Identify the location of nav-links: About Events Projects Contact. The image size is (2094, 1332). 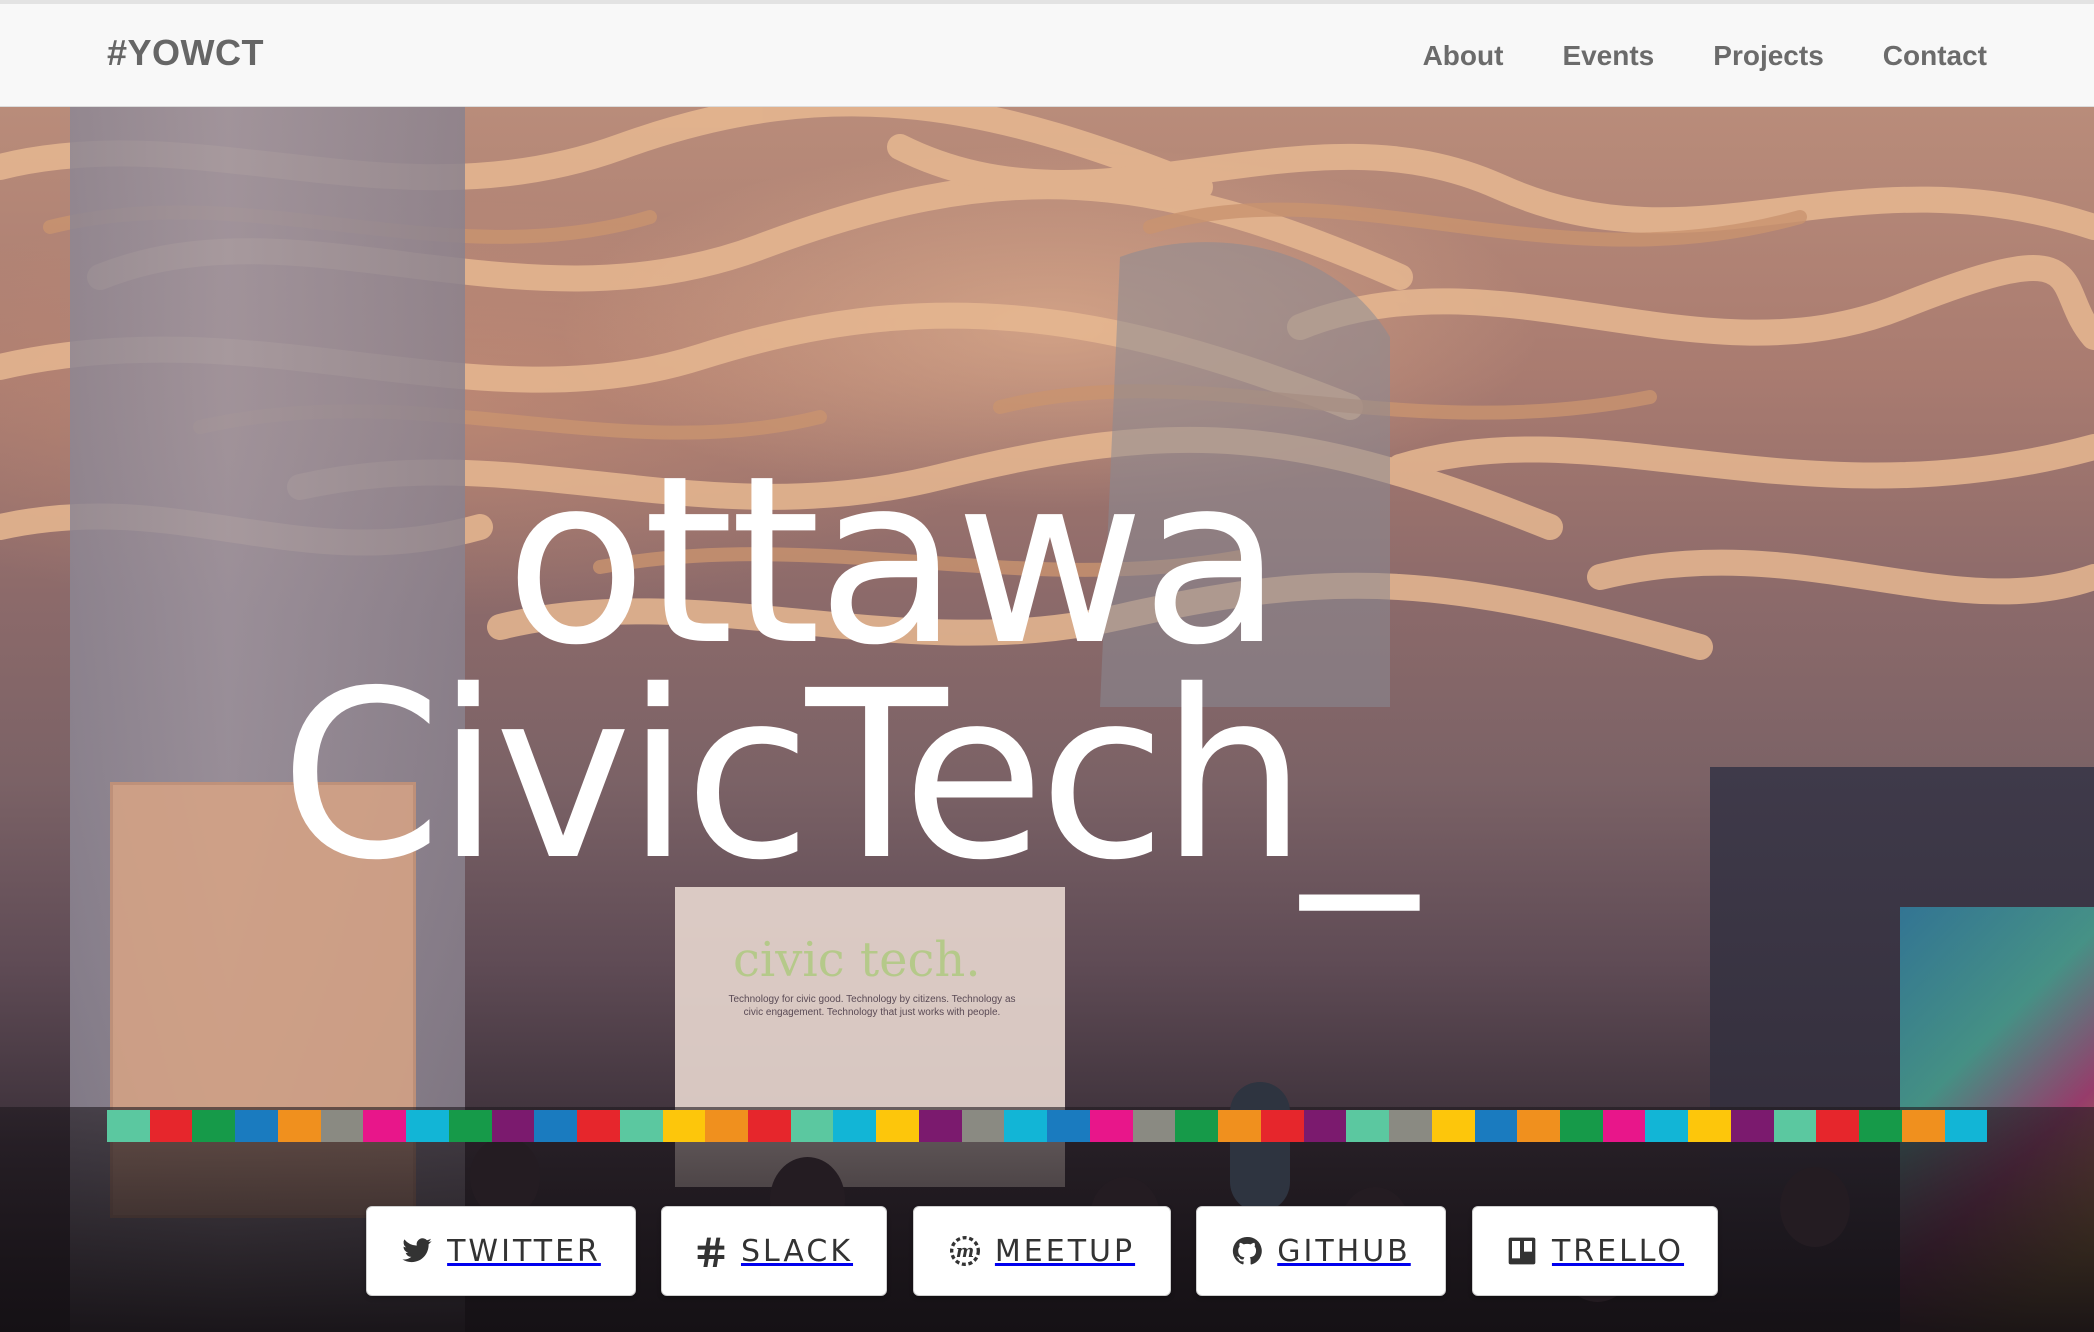
(1705, 56).